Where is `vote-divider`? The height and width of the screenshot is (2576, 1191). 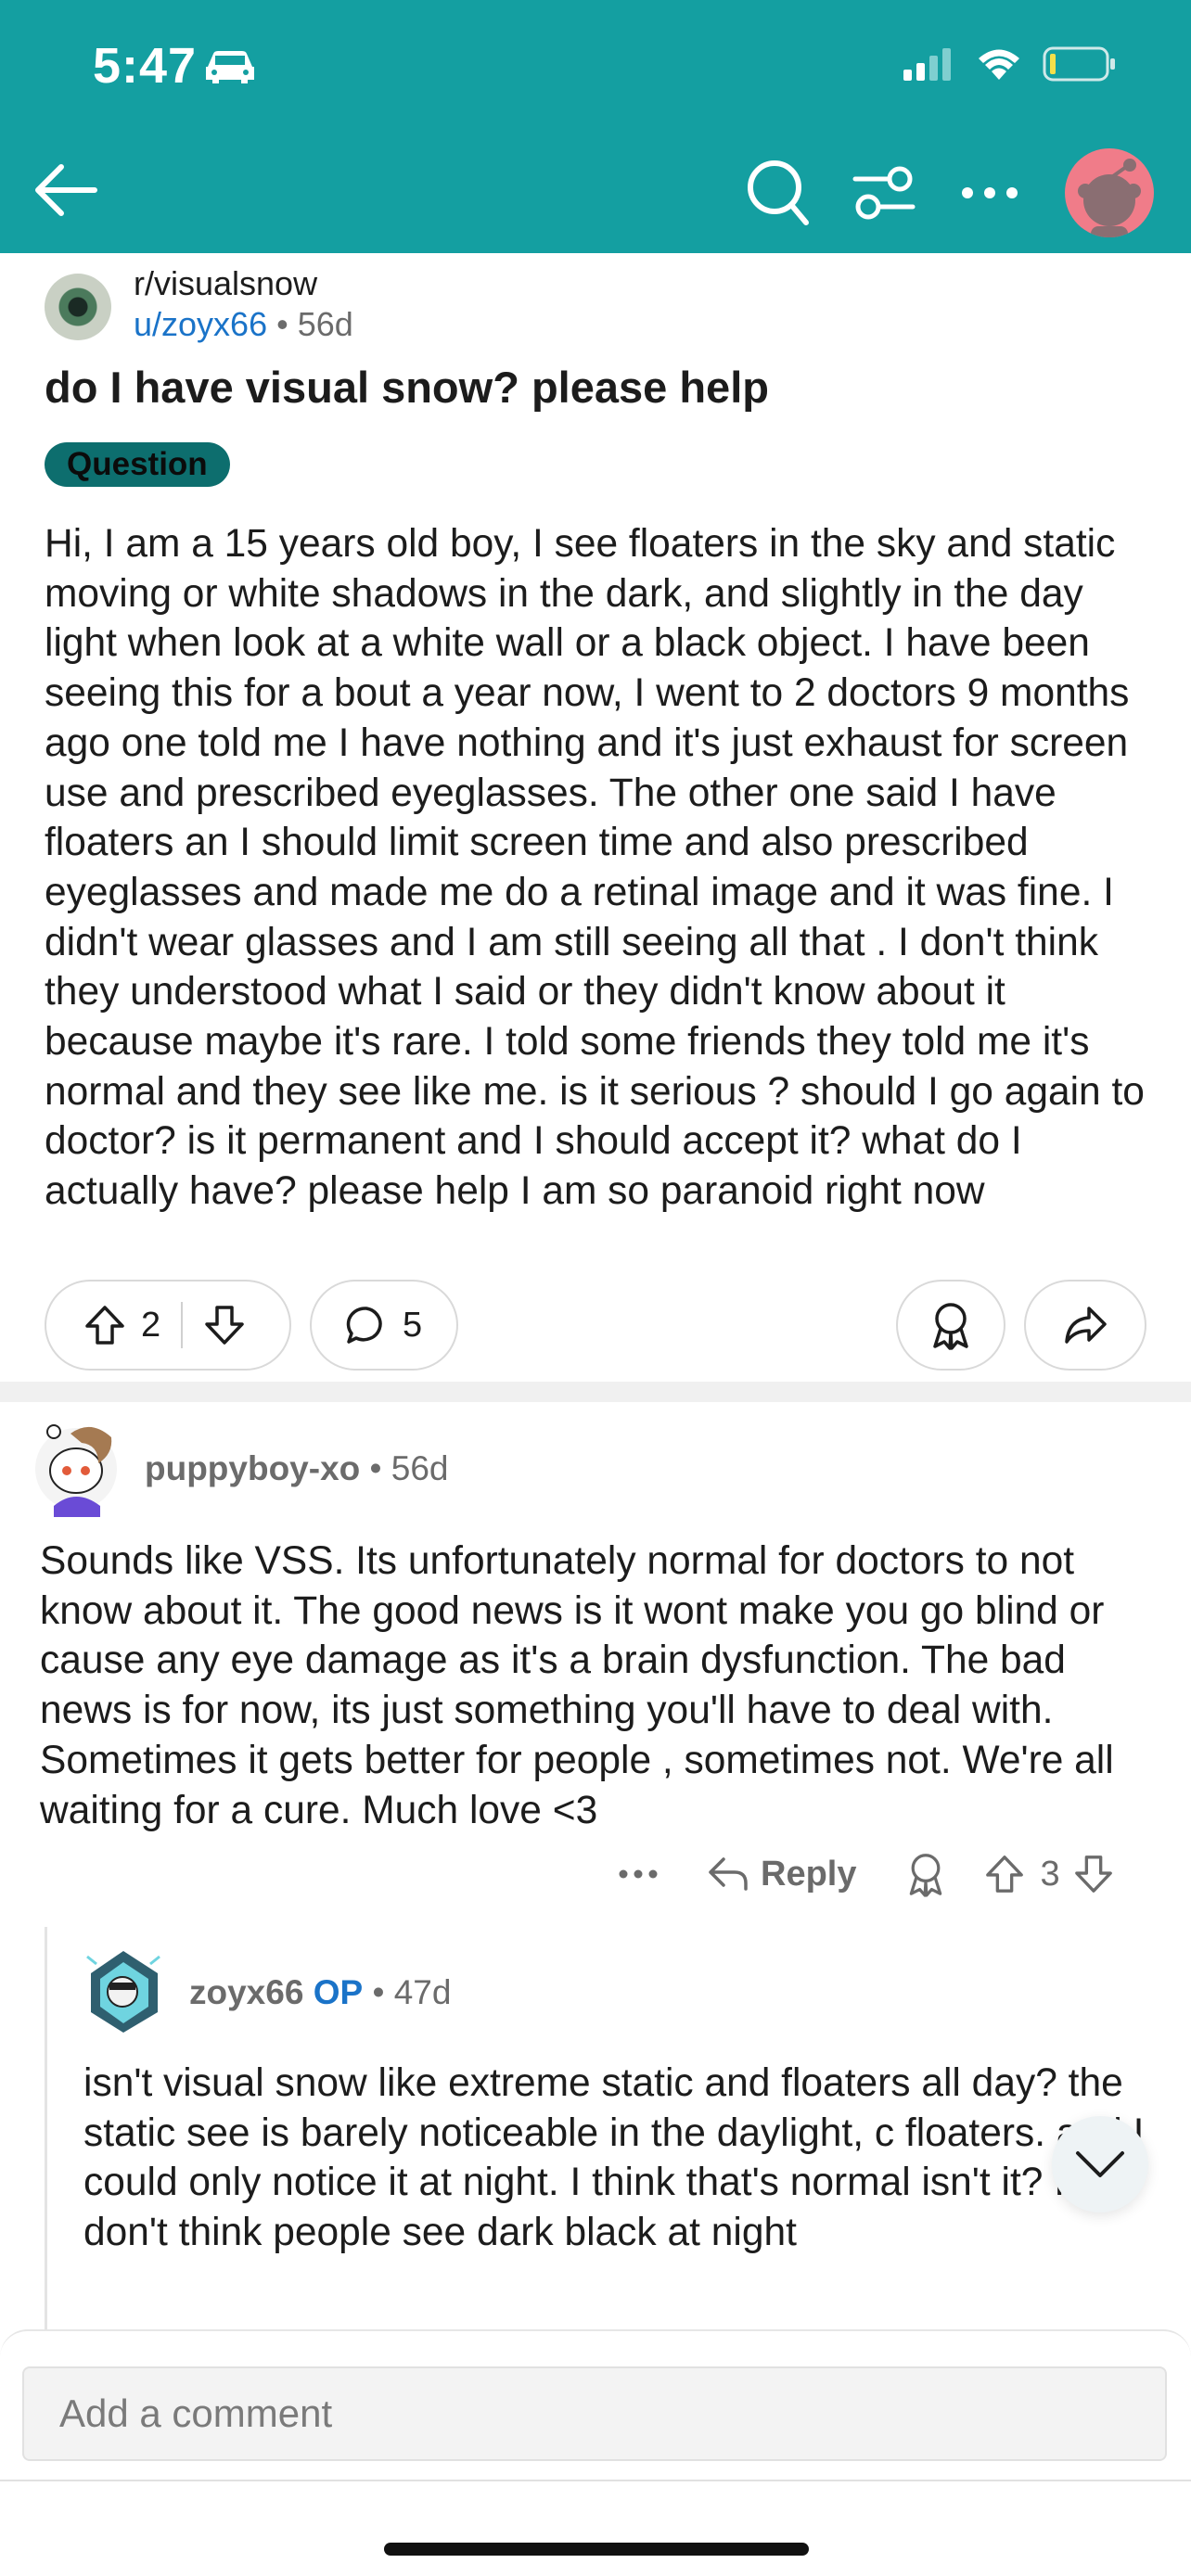
vote-divider is located at coordinates (183, 1325).